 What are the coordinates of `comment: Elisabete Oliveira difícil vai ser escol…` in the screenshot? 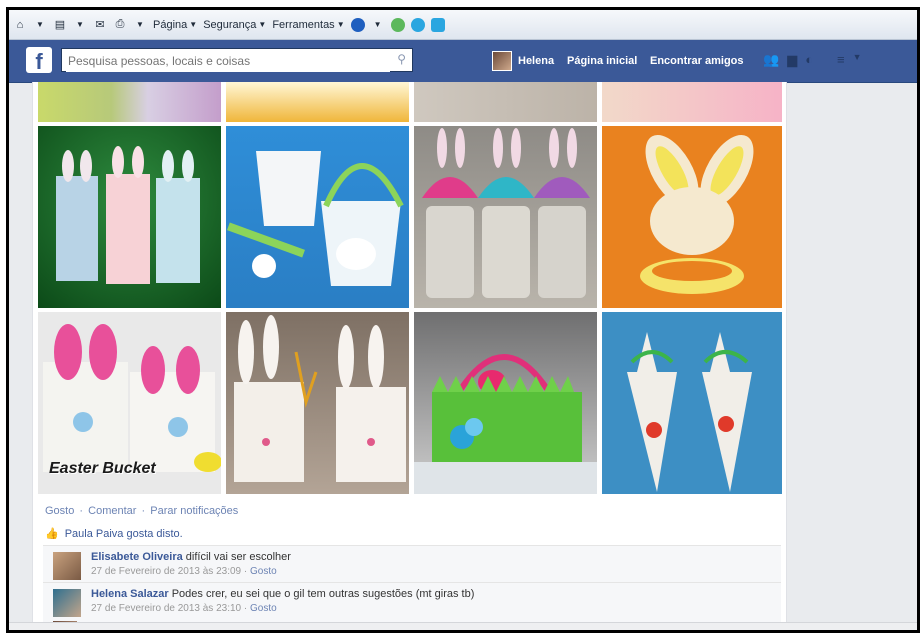 It's located at (412, 563).